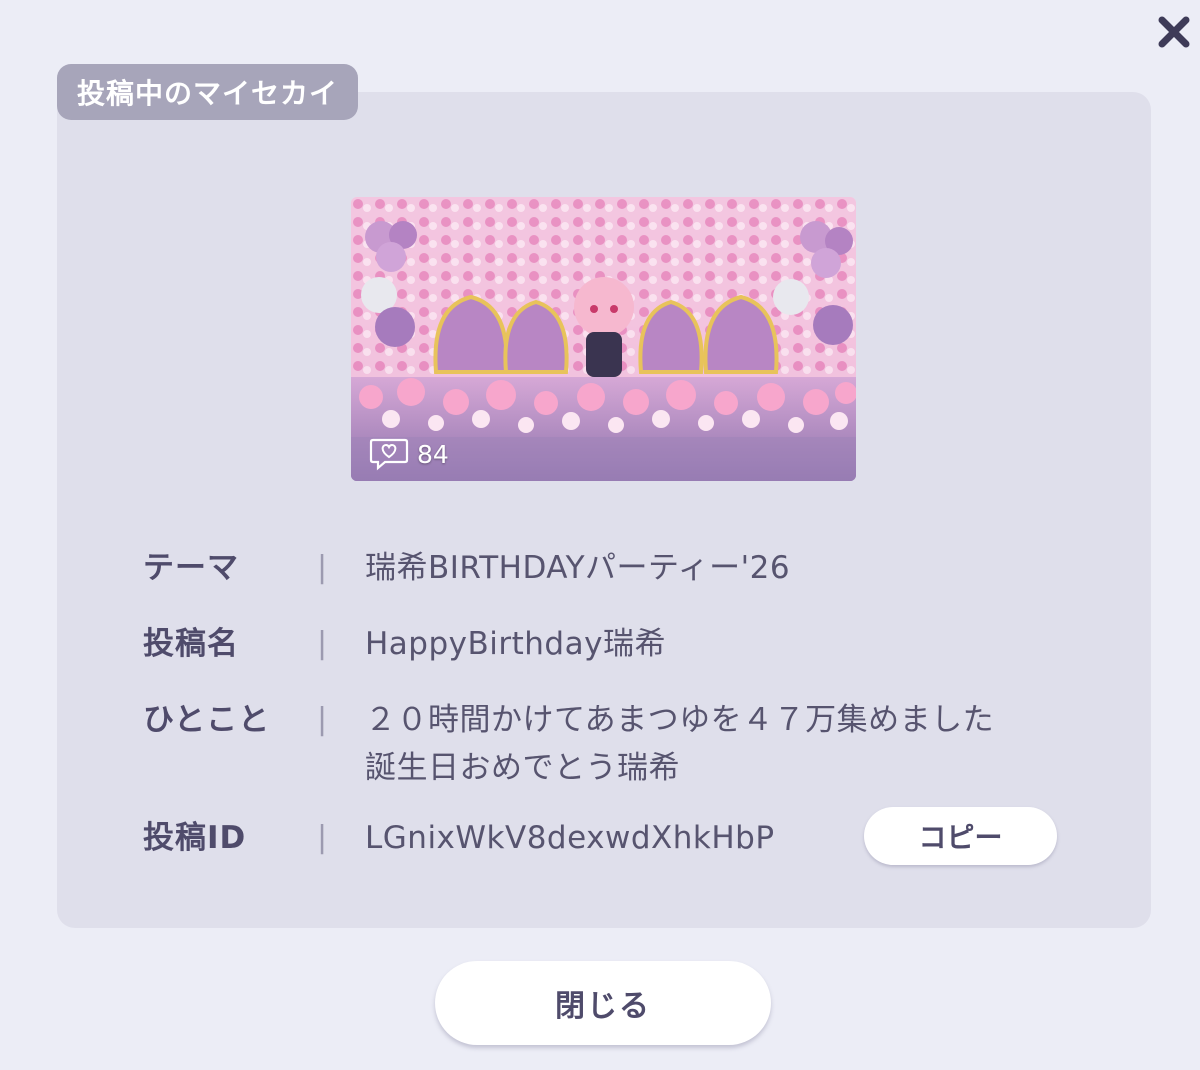 The height and width of the screenshot is (1070, 1200). I want to click on section-tab: 投稿中のマイセカイ, so click(208, 92).